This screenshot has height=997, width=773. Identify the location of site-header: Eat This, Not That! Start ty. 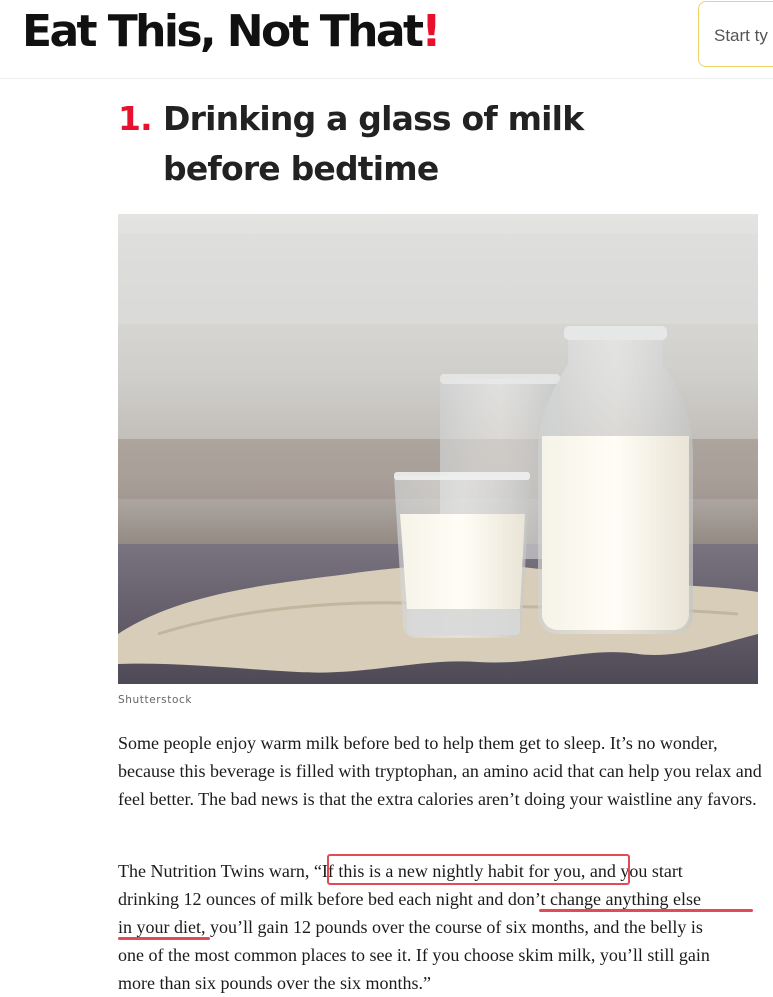
(386, 39).